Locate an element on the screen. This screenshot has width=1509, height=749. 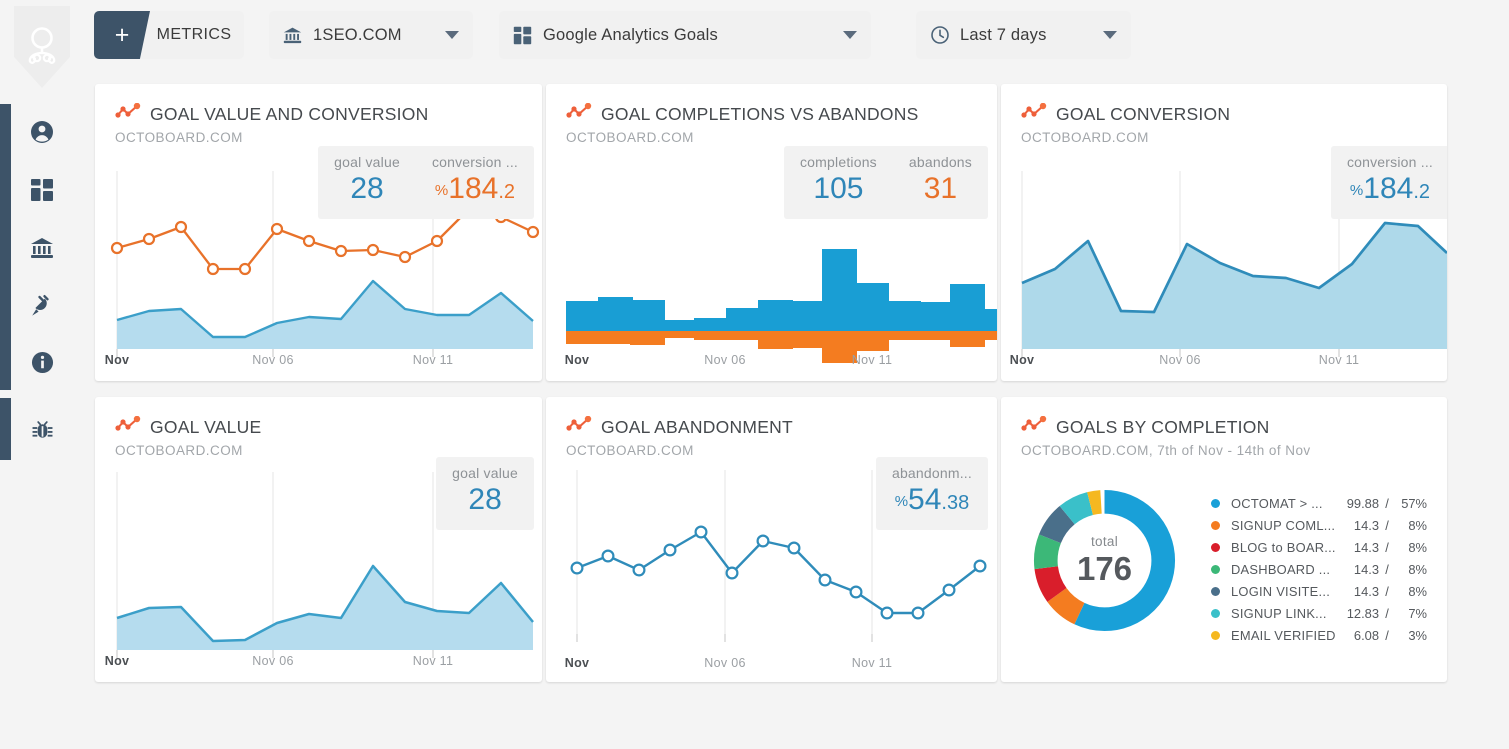
kpi-label: completions is located at coordinates (838, 162).